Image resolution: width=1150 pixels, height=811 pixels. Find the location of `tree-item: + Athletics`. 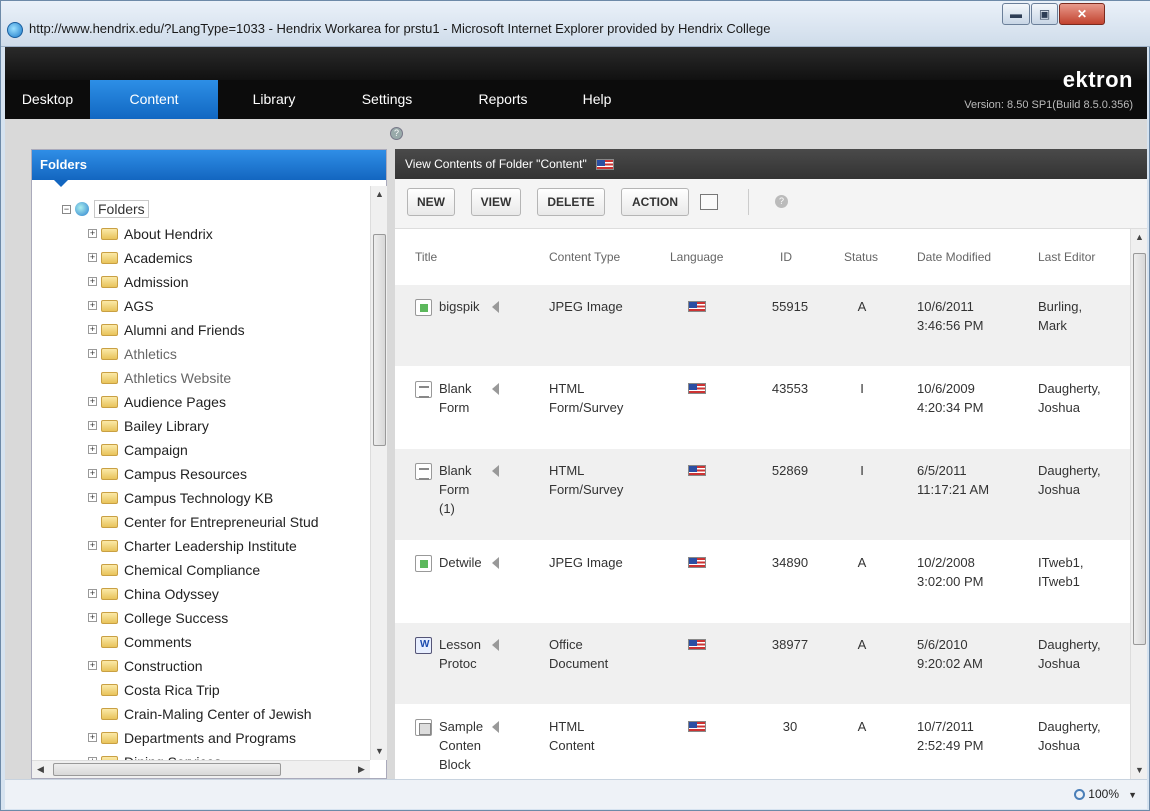

tree-item: + Athletics is located at coordinates (132, 353).